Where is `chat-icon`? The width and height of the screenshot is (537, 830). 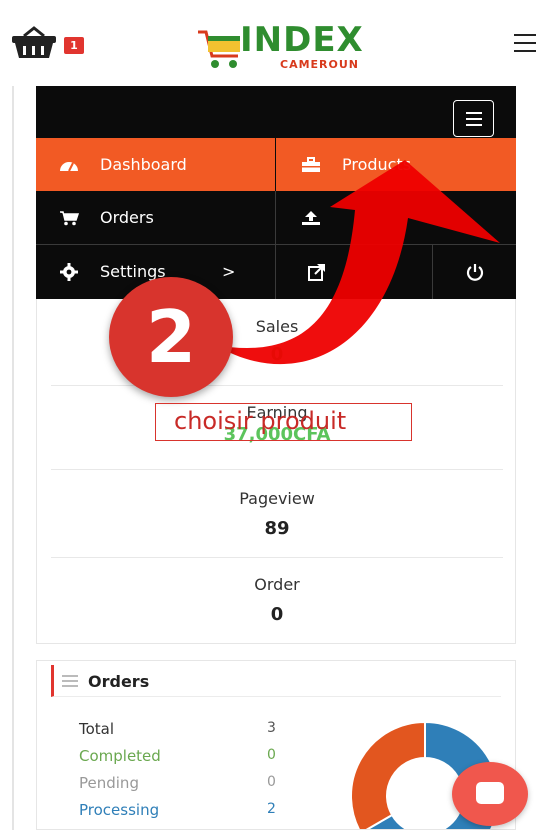 chat-icon is located at coordinates (490, 793).